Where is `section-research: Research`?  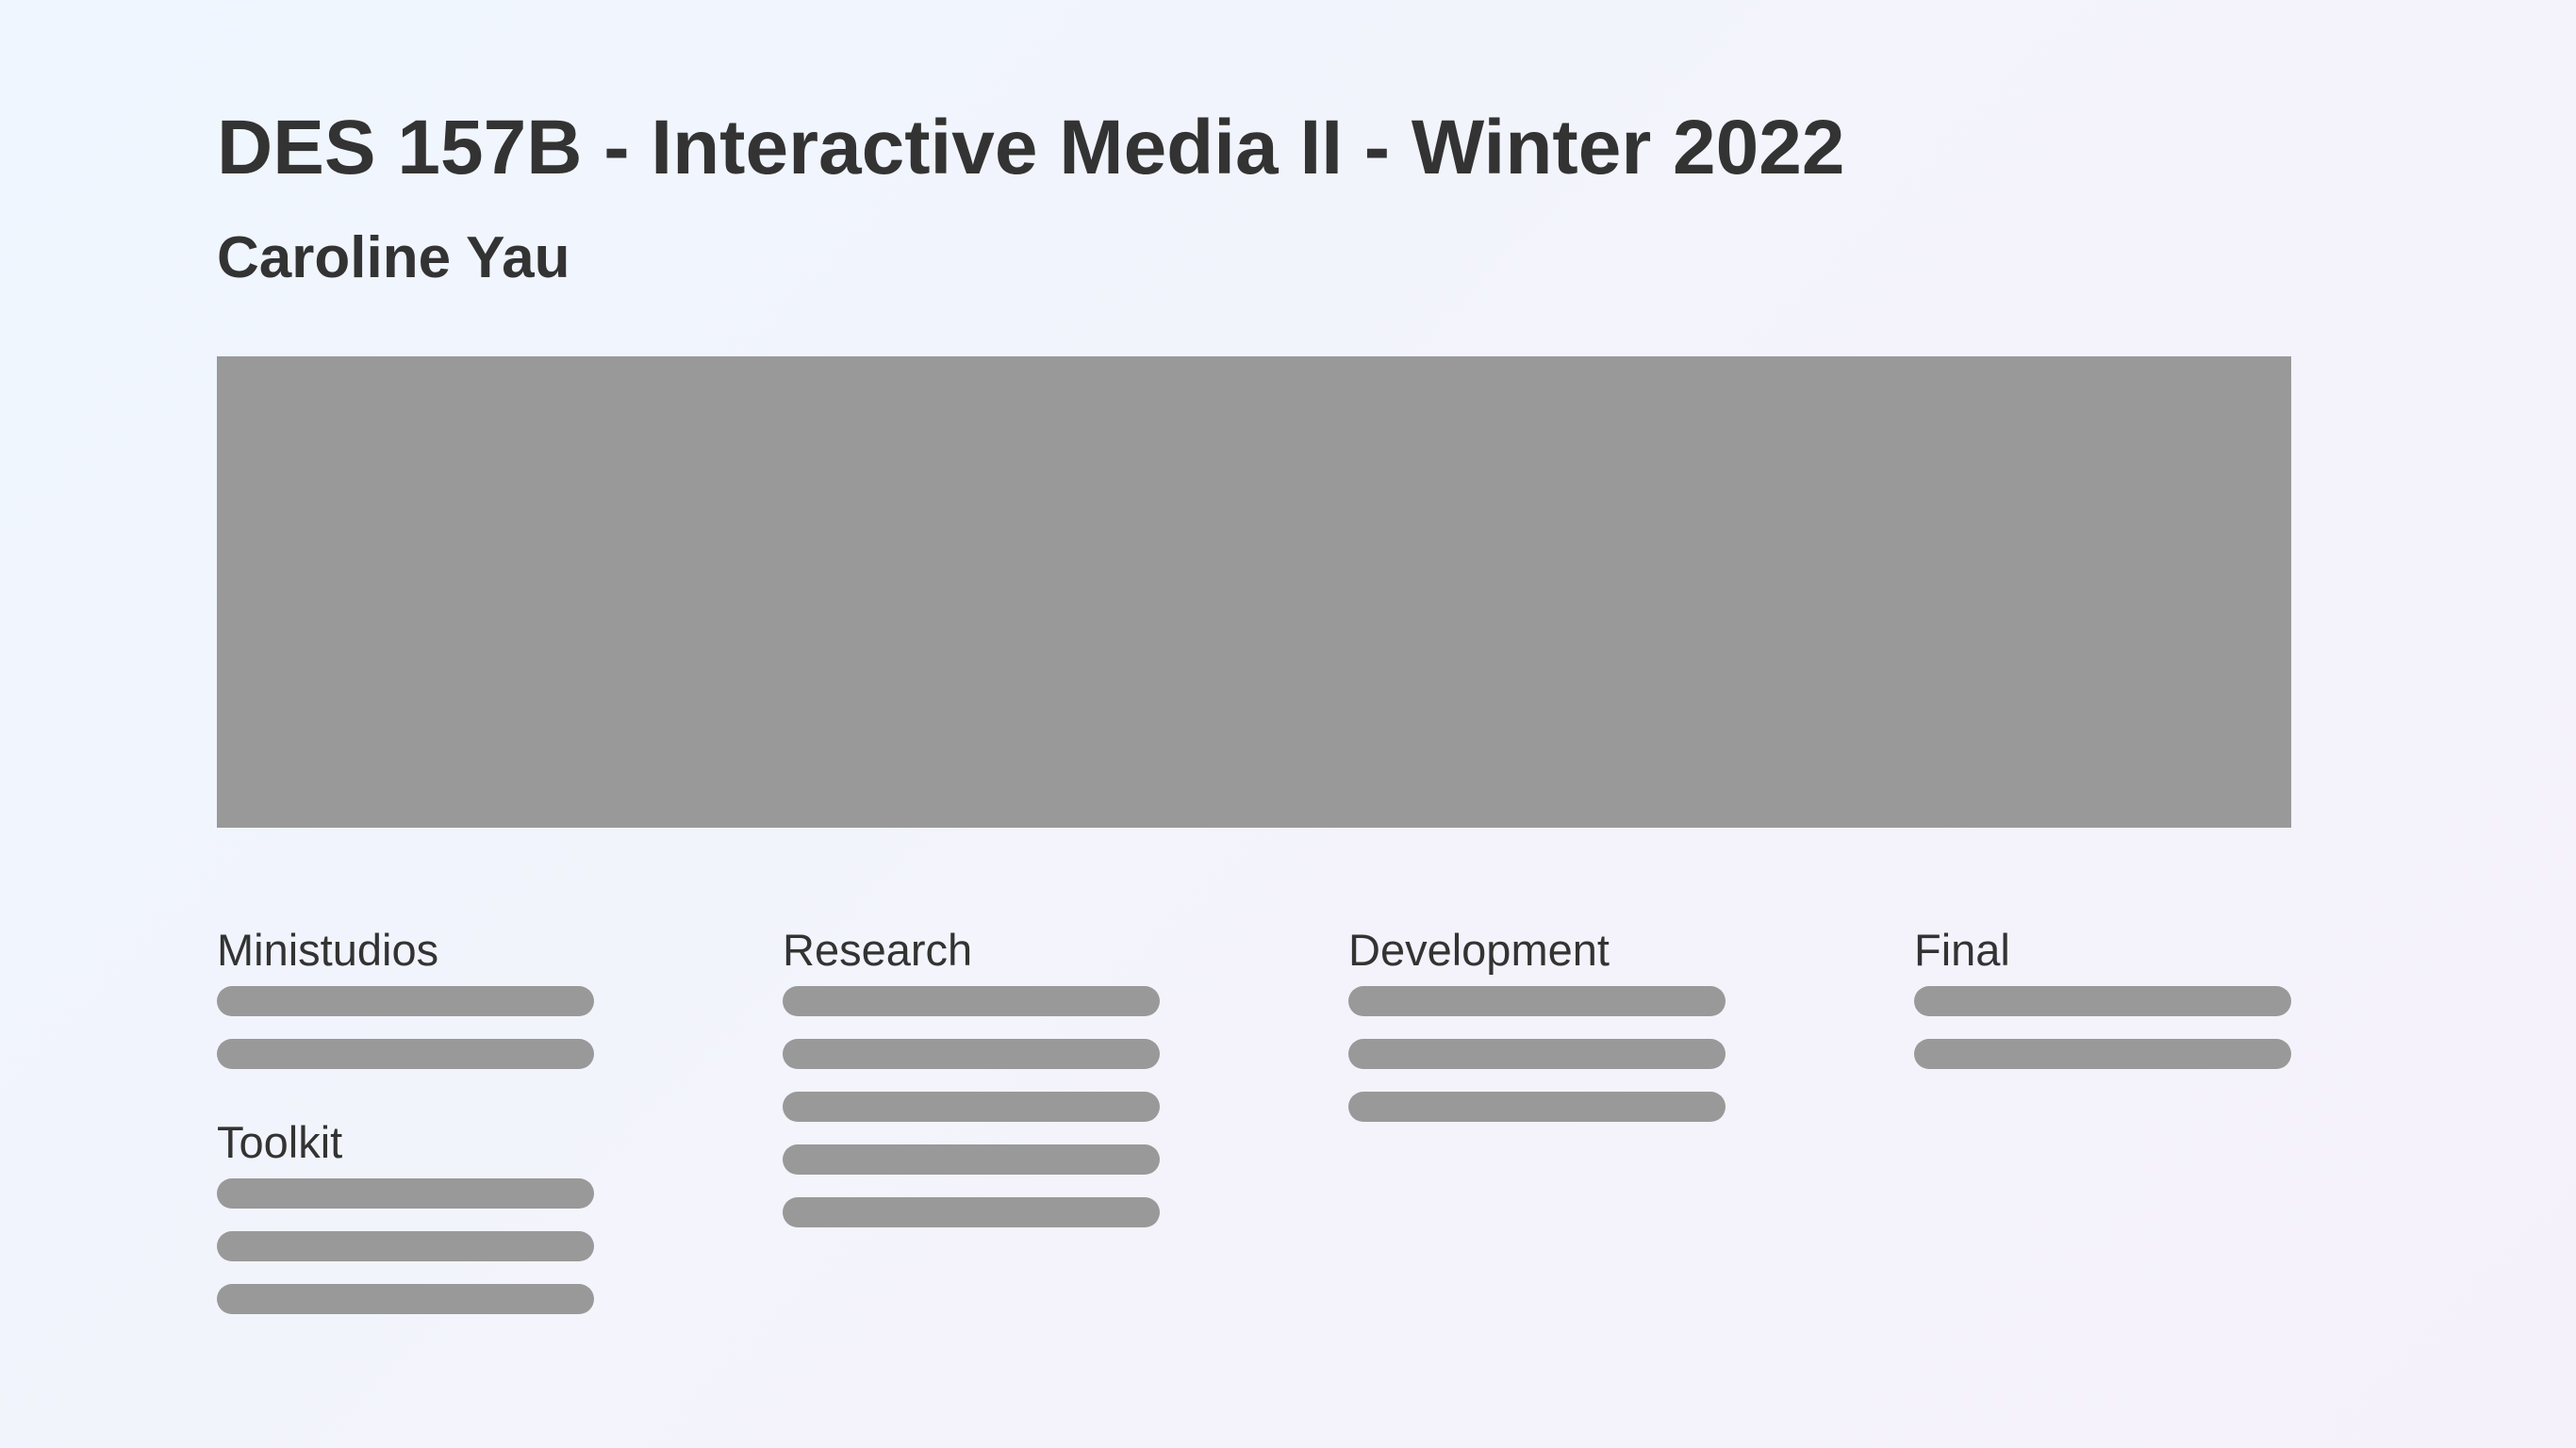 section-research: Research is located at coordinates (981, 1075).